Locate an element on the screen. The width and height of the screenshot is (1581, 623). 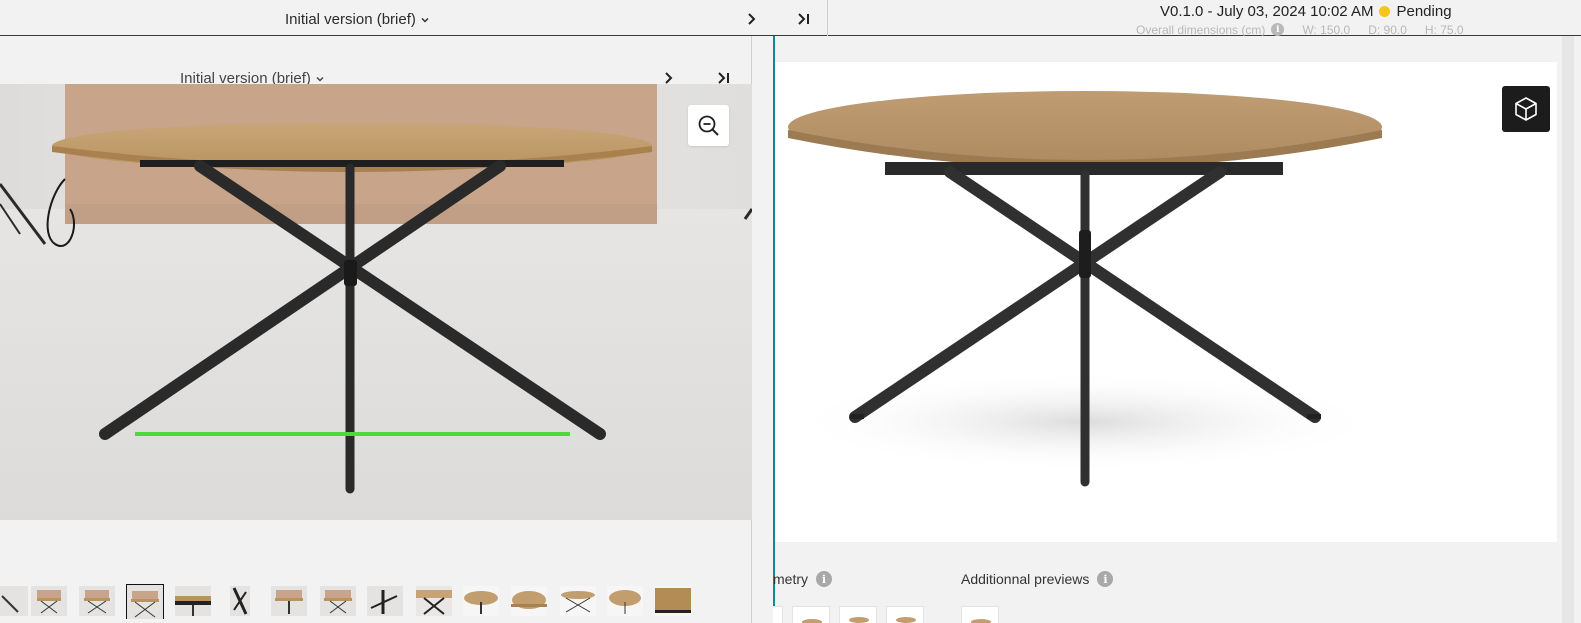
dimension-depth: D: 90.0 is located at coordinates (1387, 29).